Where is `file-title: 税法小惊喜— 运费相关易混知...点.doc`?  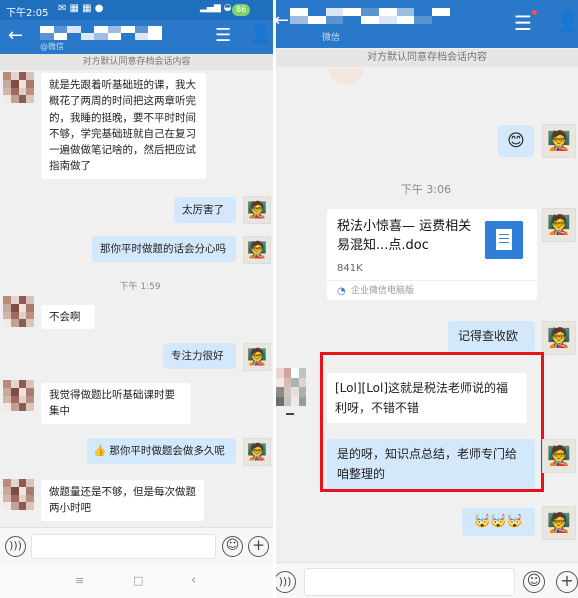 file-title: 税法小惊喜— 运费相关易混知...点.doc is located at coordinates (404, 236).